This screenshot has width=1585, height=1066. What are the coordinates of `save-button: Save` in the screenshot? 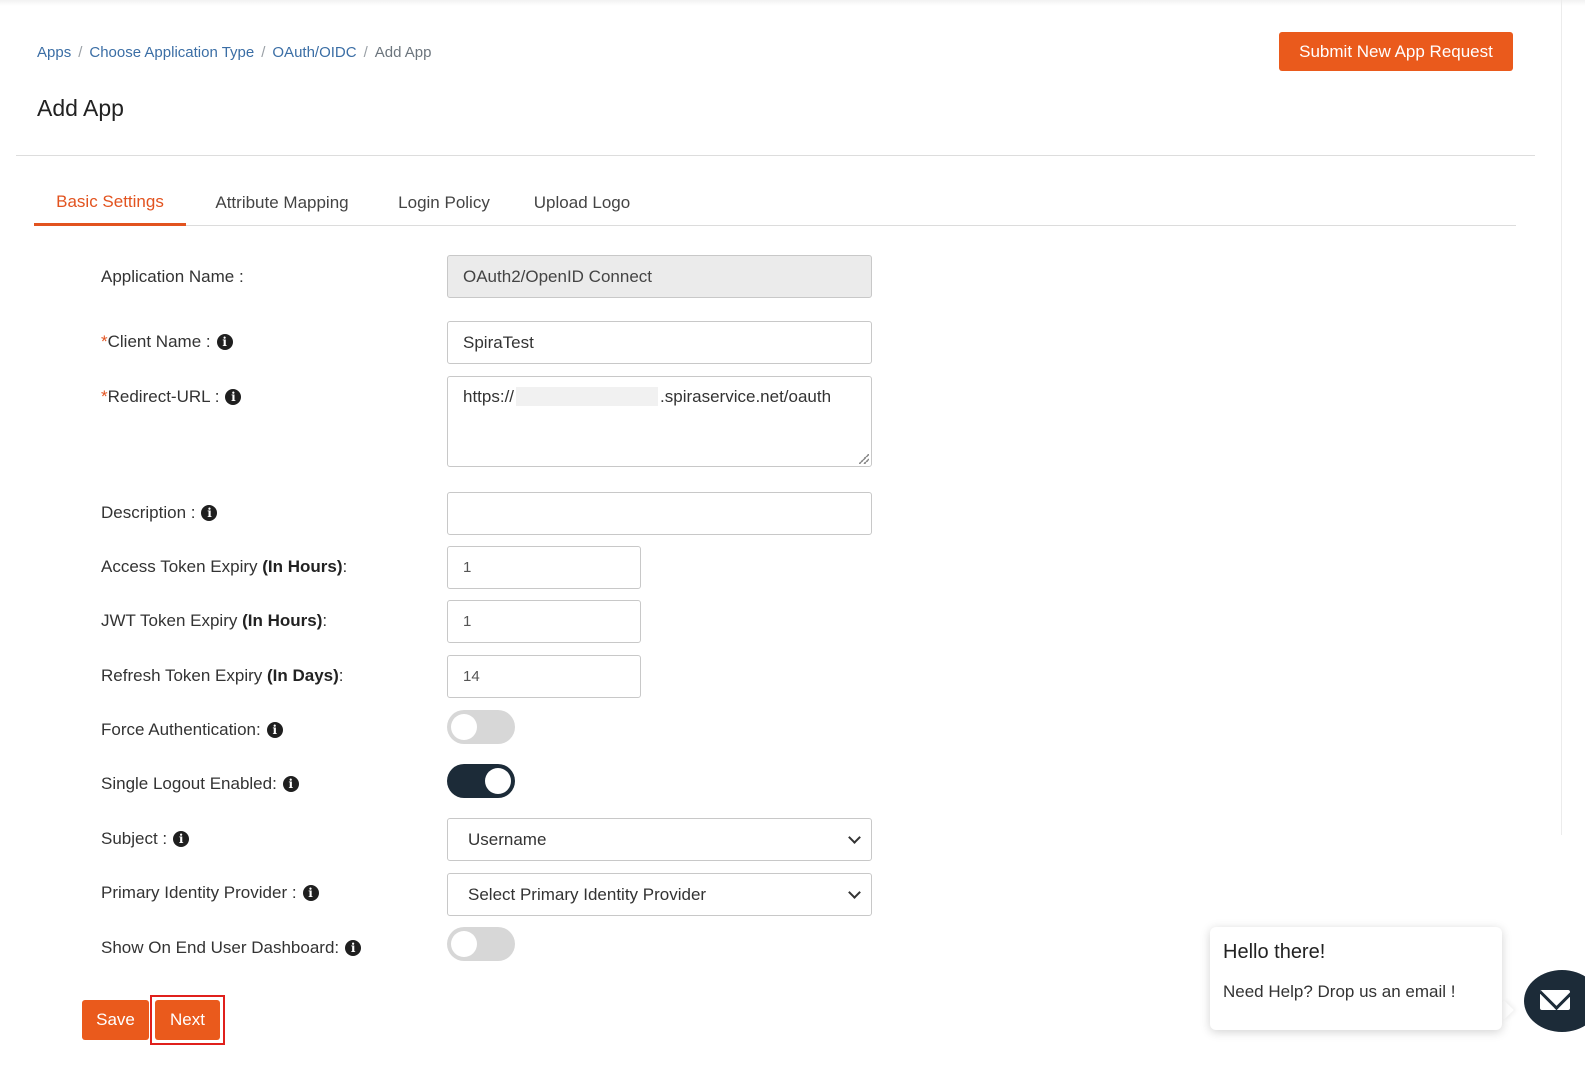 It's located at (115, 1020).